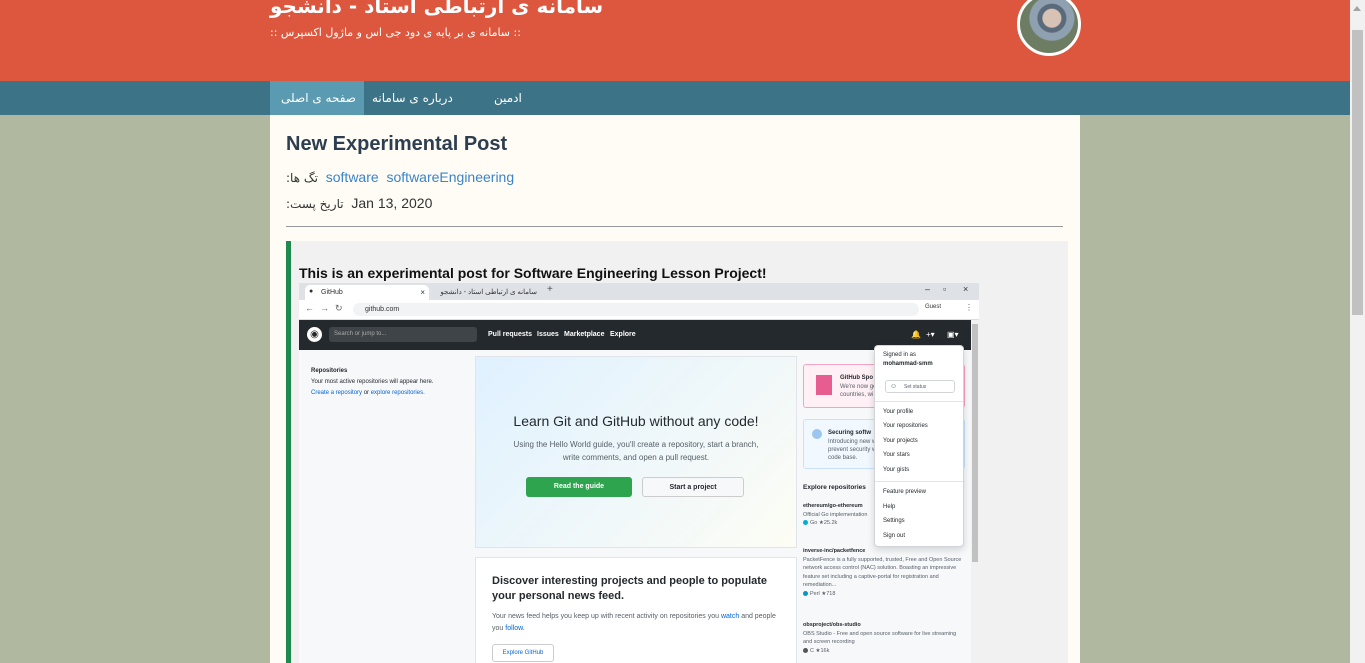 The image size is (1365, 663). I want to click on github-logo-icon: ◉, so click(314, 334).